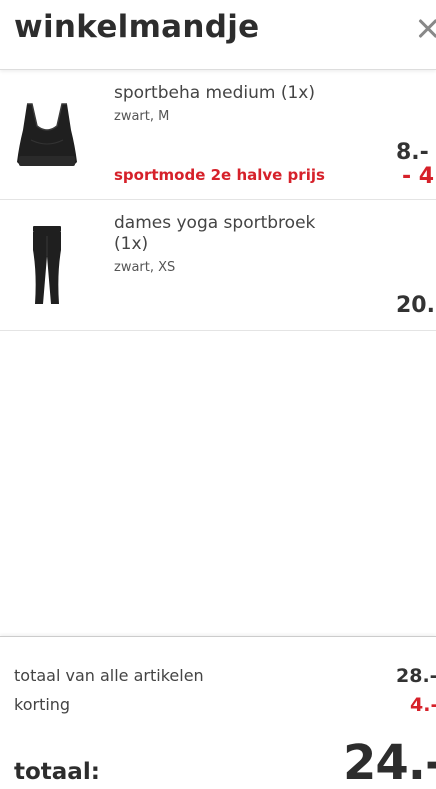 This screenshot has width=436, height=789. What do you see at coordinates (389, 762) in the screenshot?
I see `total-value: 24.-` at bounding box center [389, 762].